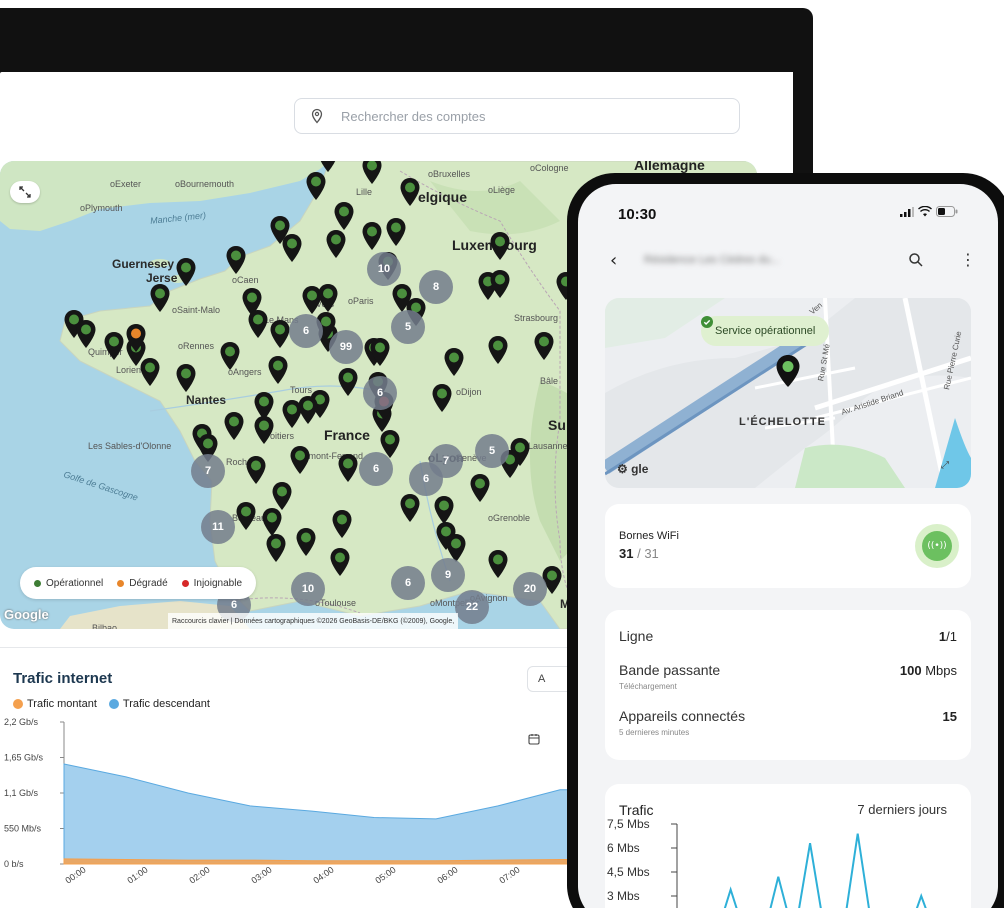  I want to click on site-cluster: 99, so click(346, 347).